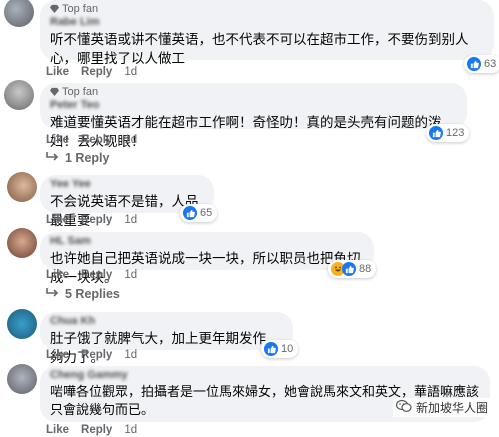  What do you see at coordinates (455, 133) in the screenshot?
I see `reaction-count: 123` at bounding box center [455, 133].